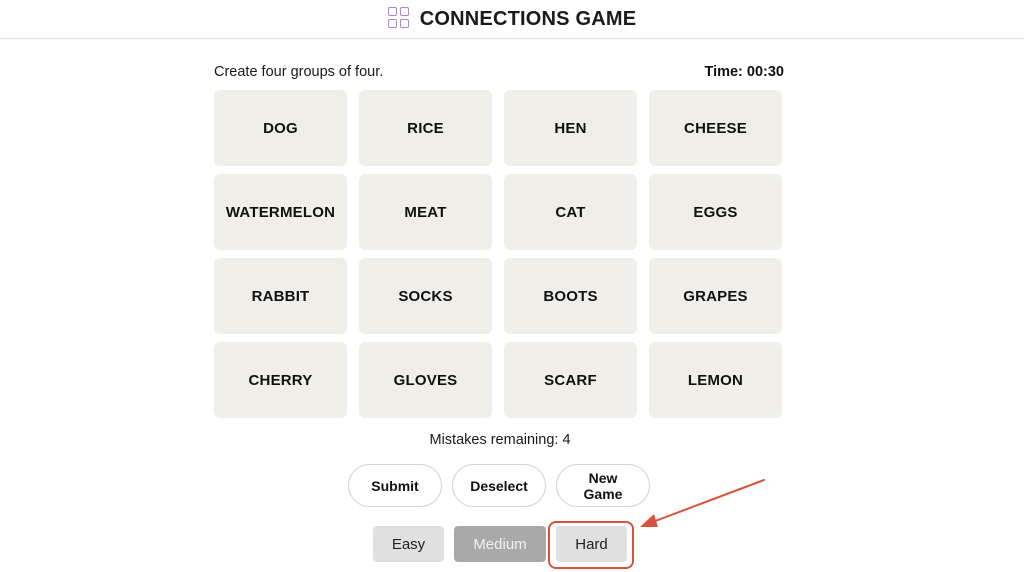 This screenshot has height=572, width=1024. I want to click on page-title: CONNECTIONS GAME, so click(528, 18).